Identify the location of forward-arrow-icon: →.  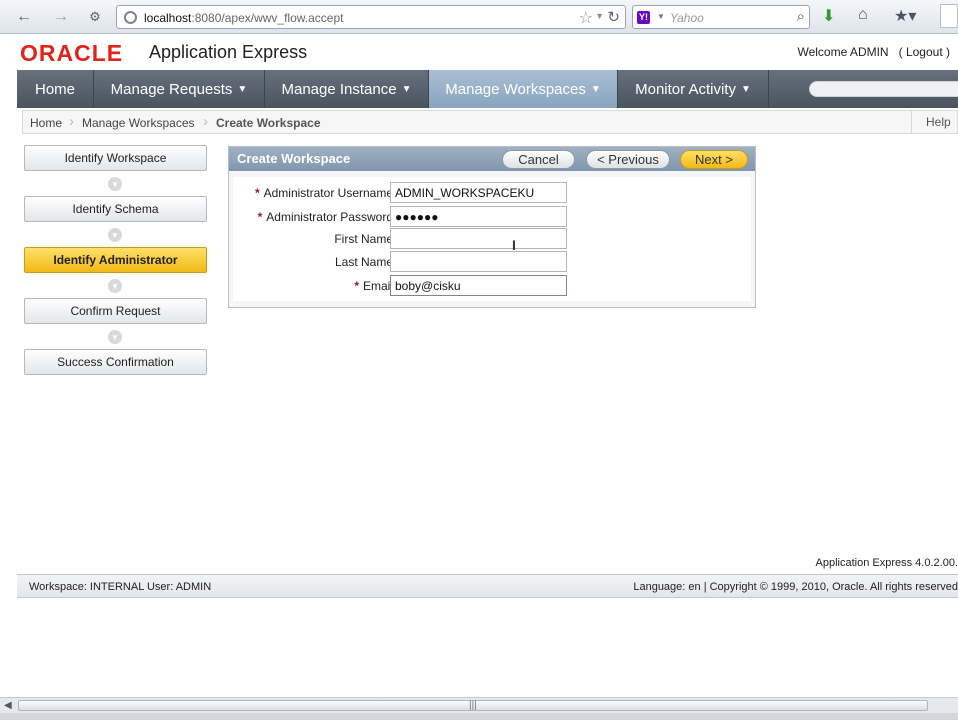
(61, 17).